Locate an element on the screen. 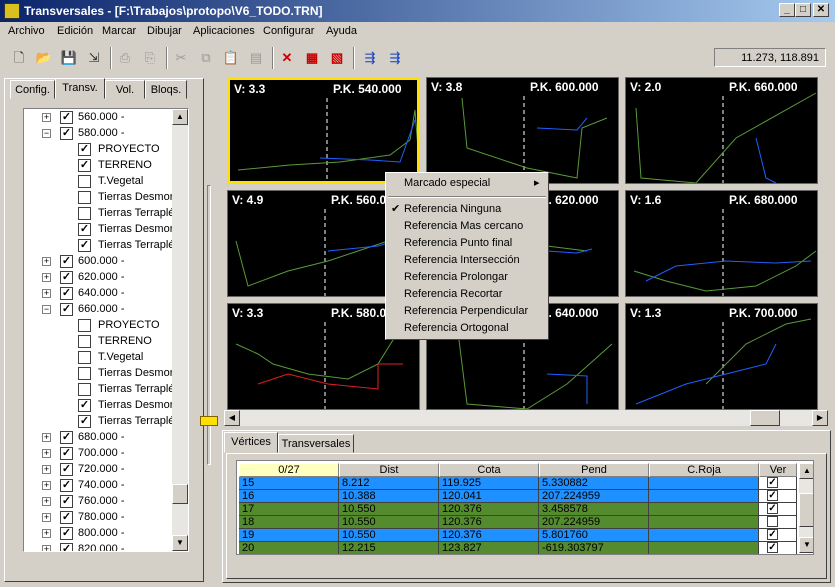  table-row: 17 10.550 120.376 3.458578 ✓ is located at coordinates (519, 509).